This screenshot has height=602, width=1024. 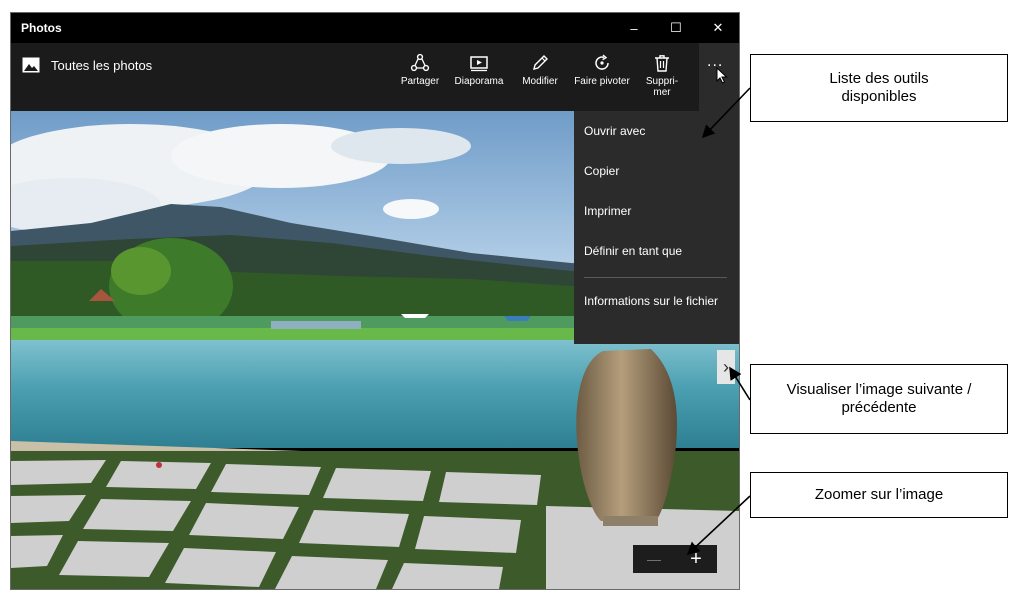 I want to click on arrow-to-zoom, so click(x=718, y=525).